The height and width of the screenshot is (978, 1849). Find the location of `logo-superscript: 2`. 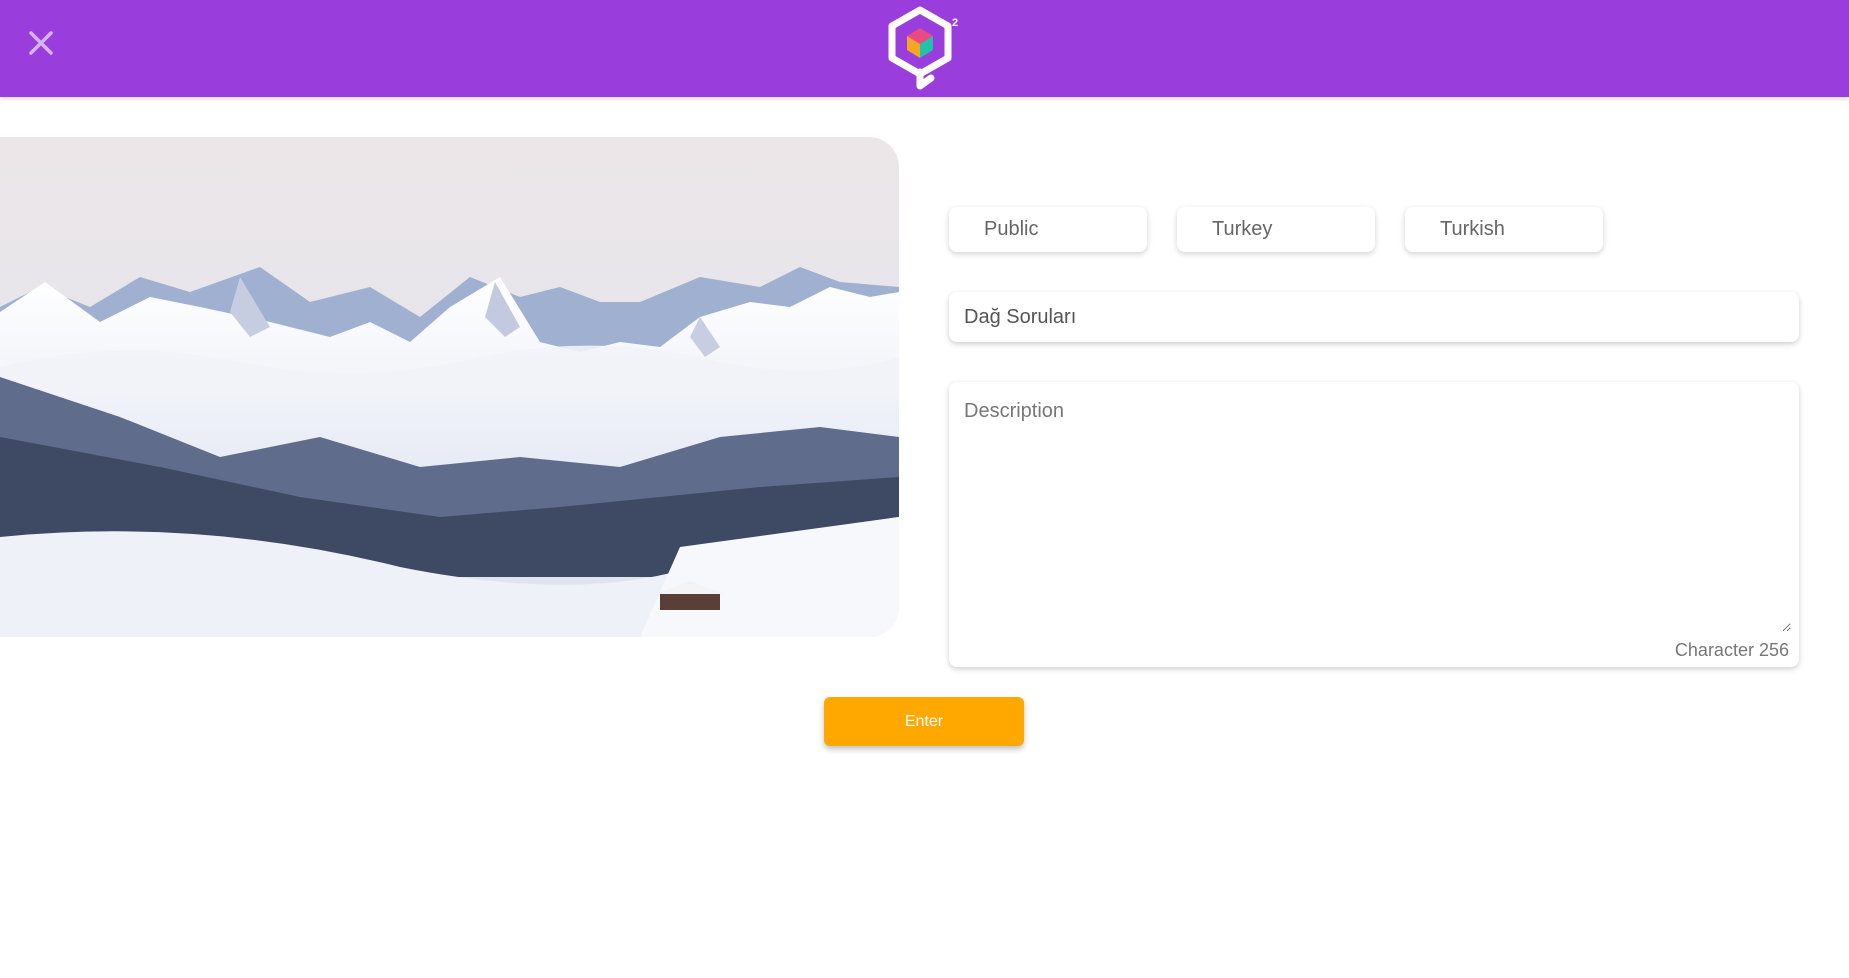

logo-superscript: 2 is located at coordinates (955, 23).